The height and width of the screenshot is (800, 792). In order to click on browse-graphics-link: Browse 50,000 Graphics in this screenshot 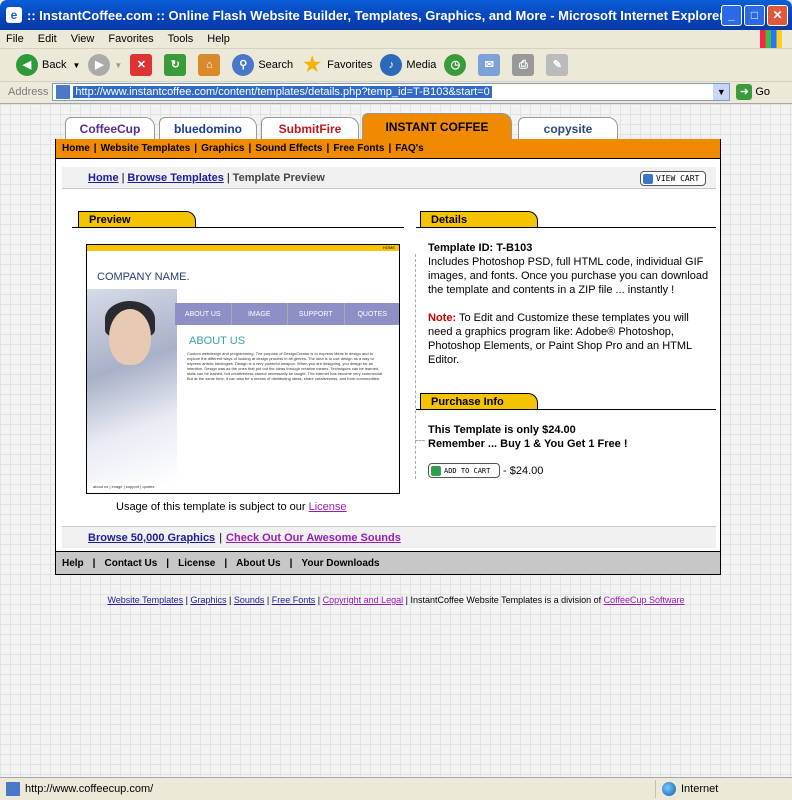, I will do `click(151, 538)`.